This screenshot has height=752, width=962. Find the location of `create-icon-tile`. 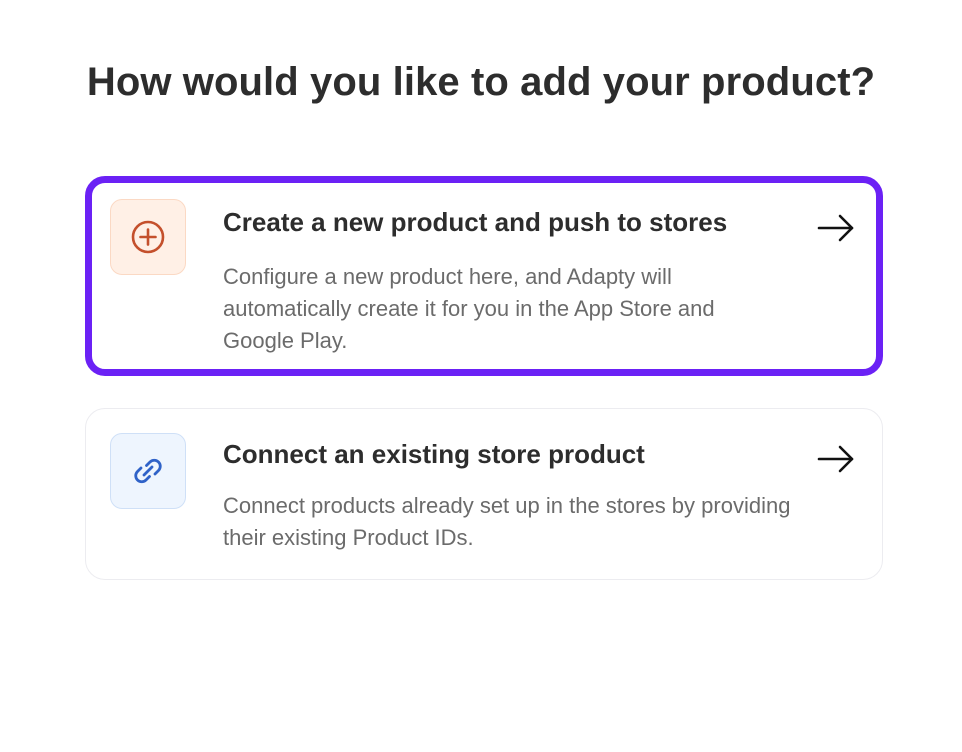

create-icon-tile is located at coordinates (148, 237).